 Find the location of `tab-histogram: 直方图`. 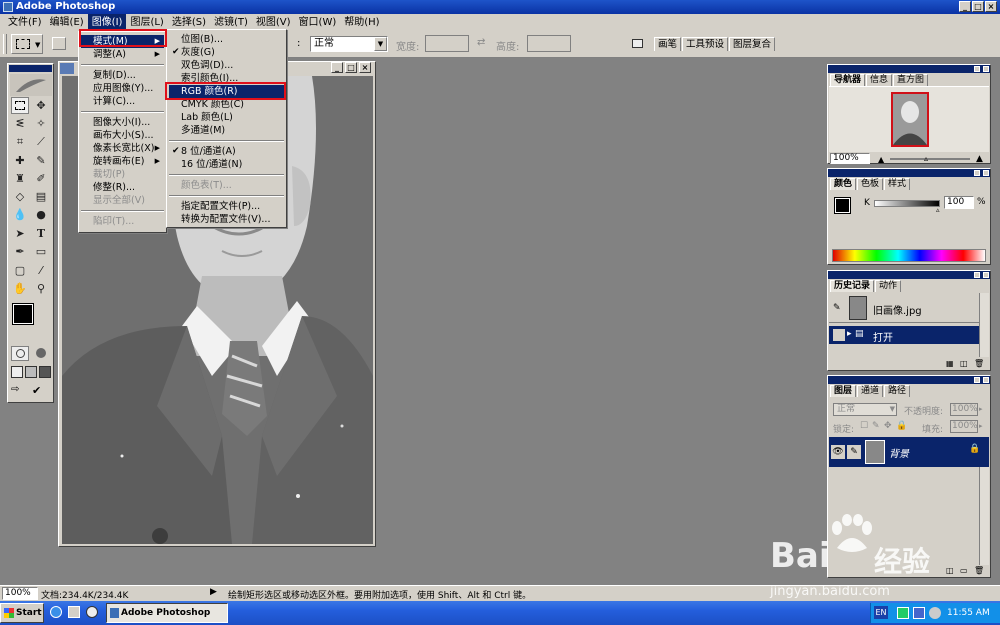

tab-histogram: 直方图 is located at coordinates (911, 80).